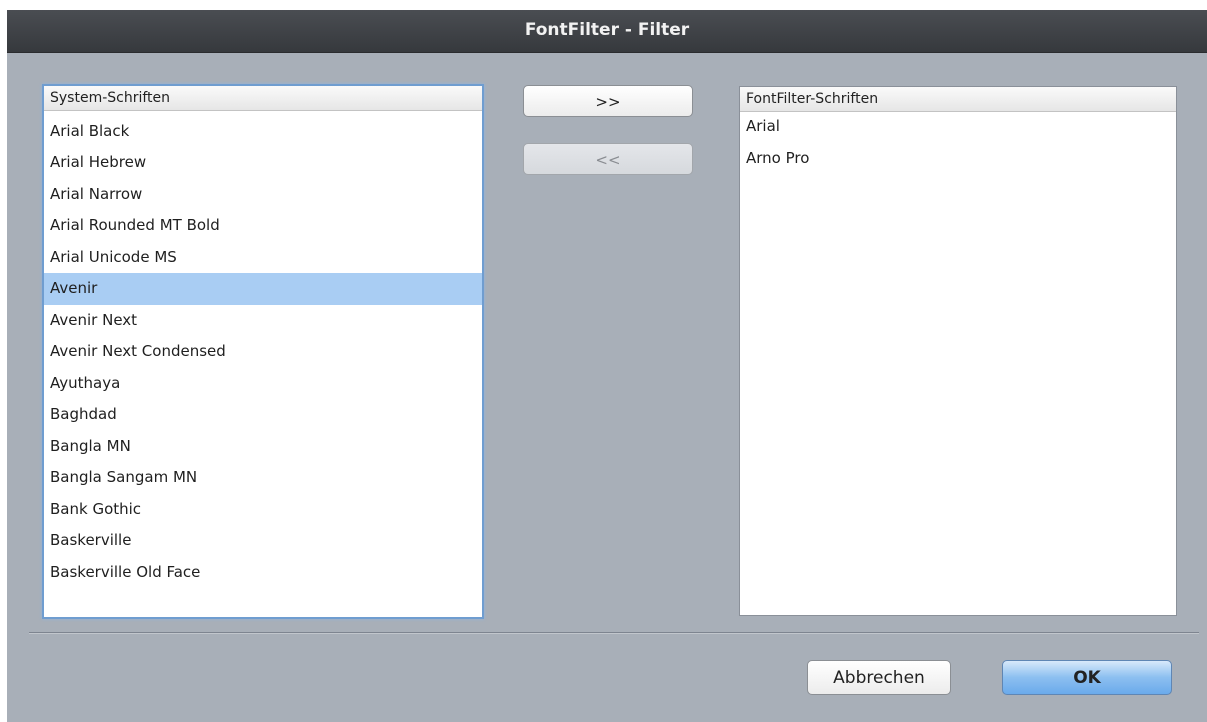  I want to click on window-title: FontFilter - Filter, so click(607, 30).